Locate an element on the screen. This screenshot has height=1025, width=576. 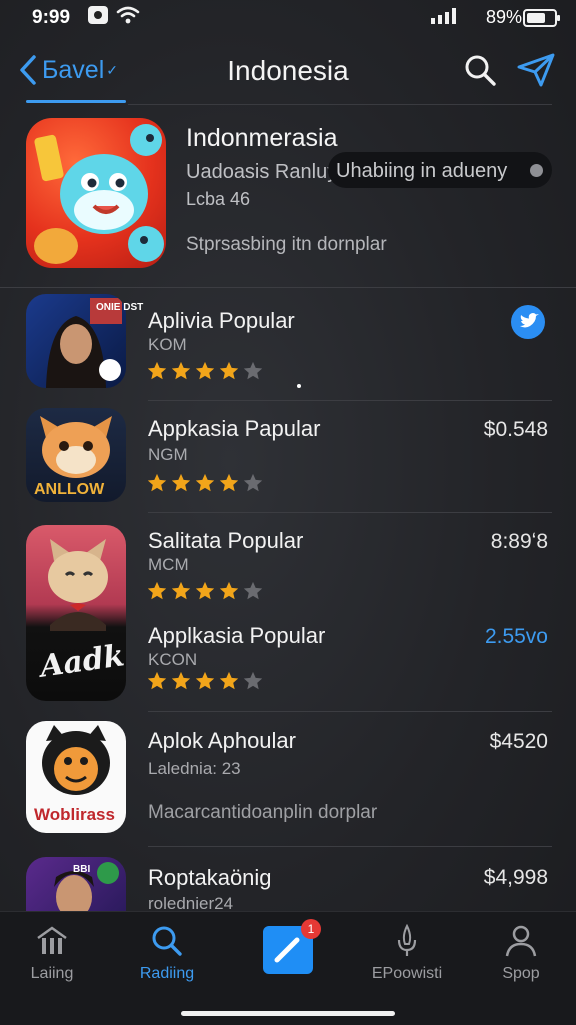
app-icon-label: ANLLOW is located at coordinates (69, 489).